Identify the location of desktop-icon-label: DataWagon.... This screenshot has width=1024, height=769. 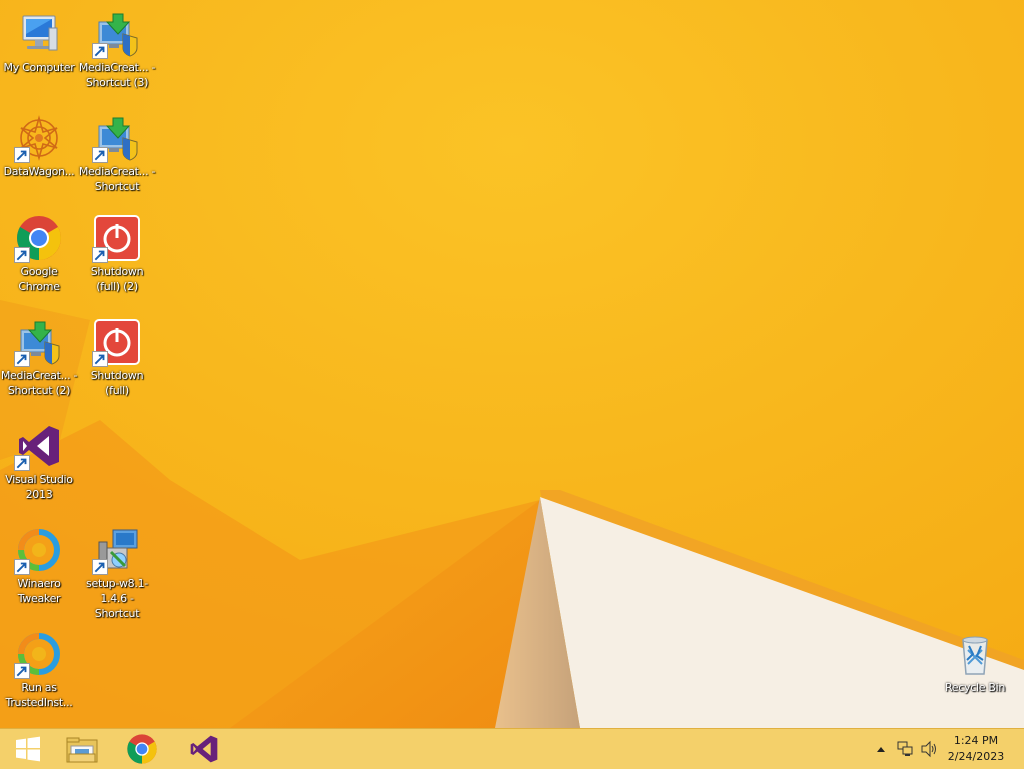
(39, 171).